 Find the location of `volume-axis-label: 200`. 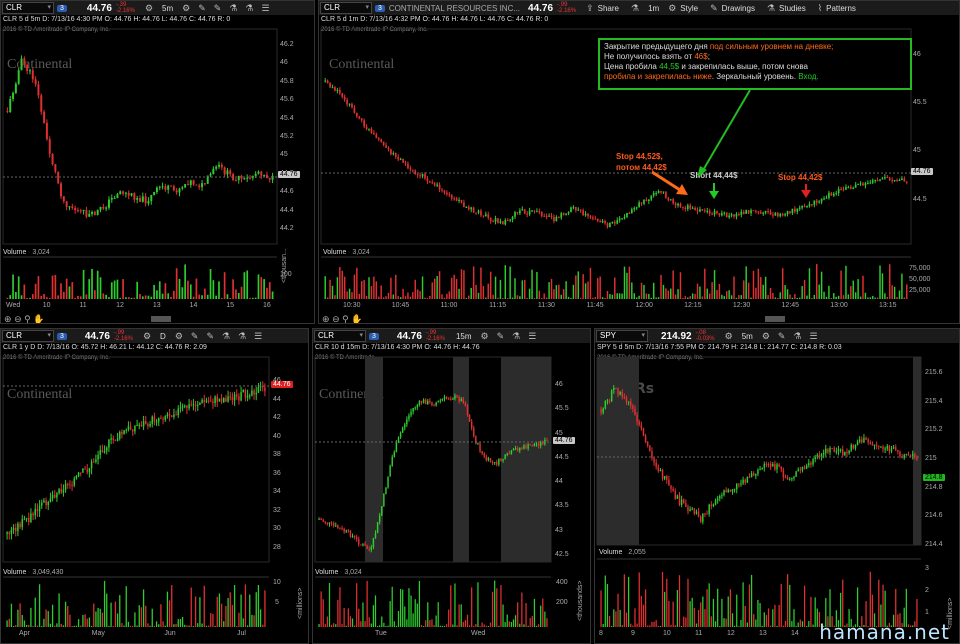

volume-axis-label: 200 is located at coordinates (562, 602).